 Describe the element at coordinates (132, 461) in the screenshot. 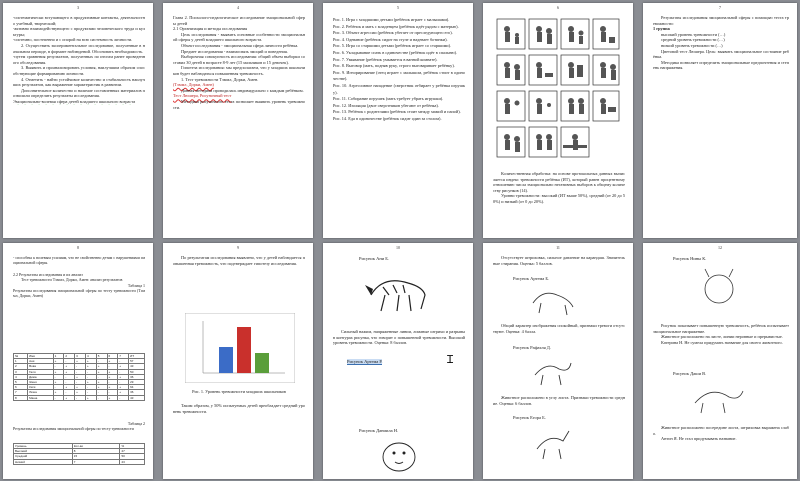

I see `table-cell: 23` at that location.